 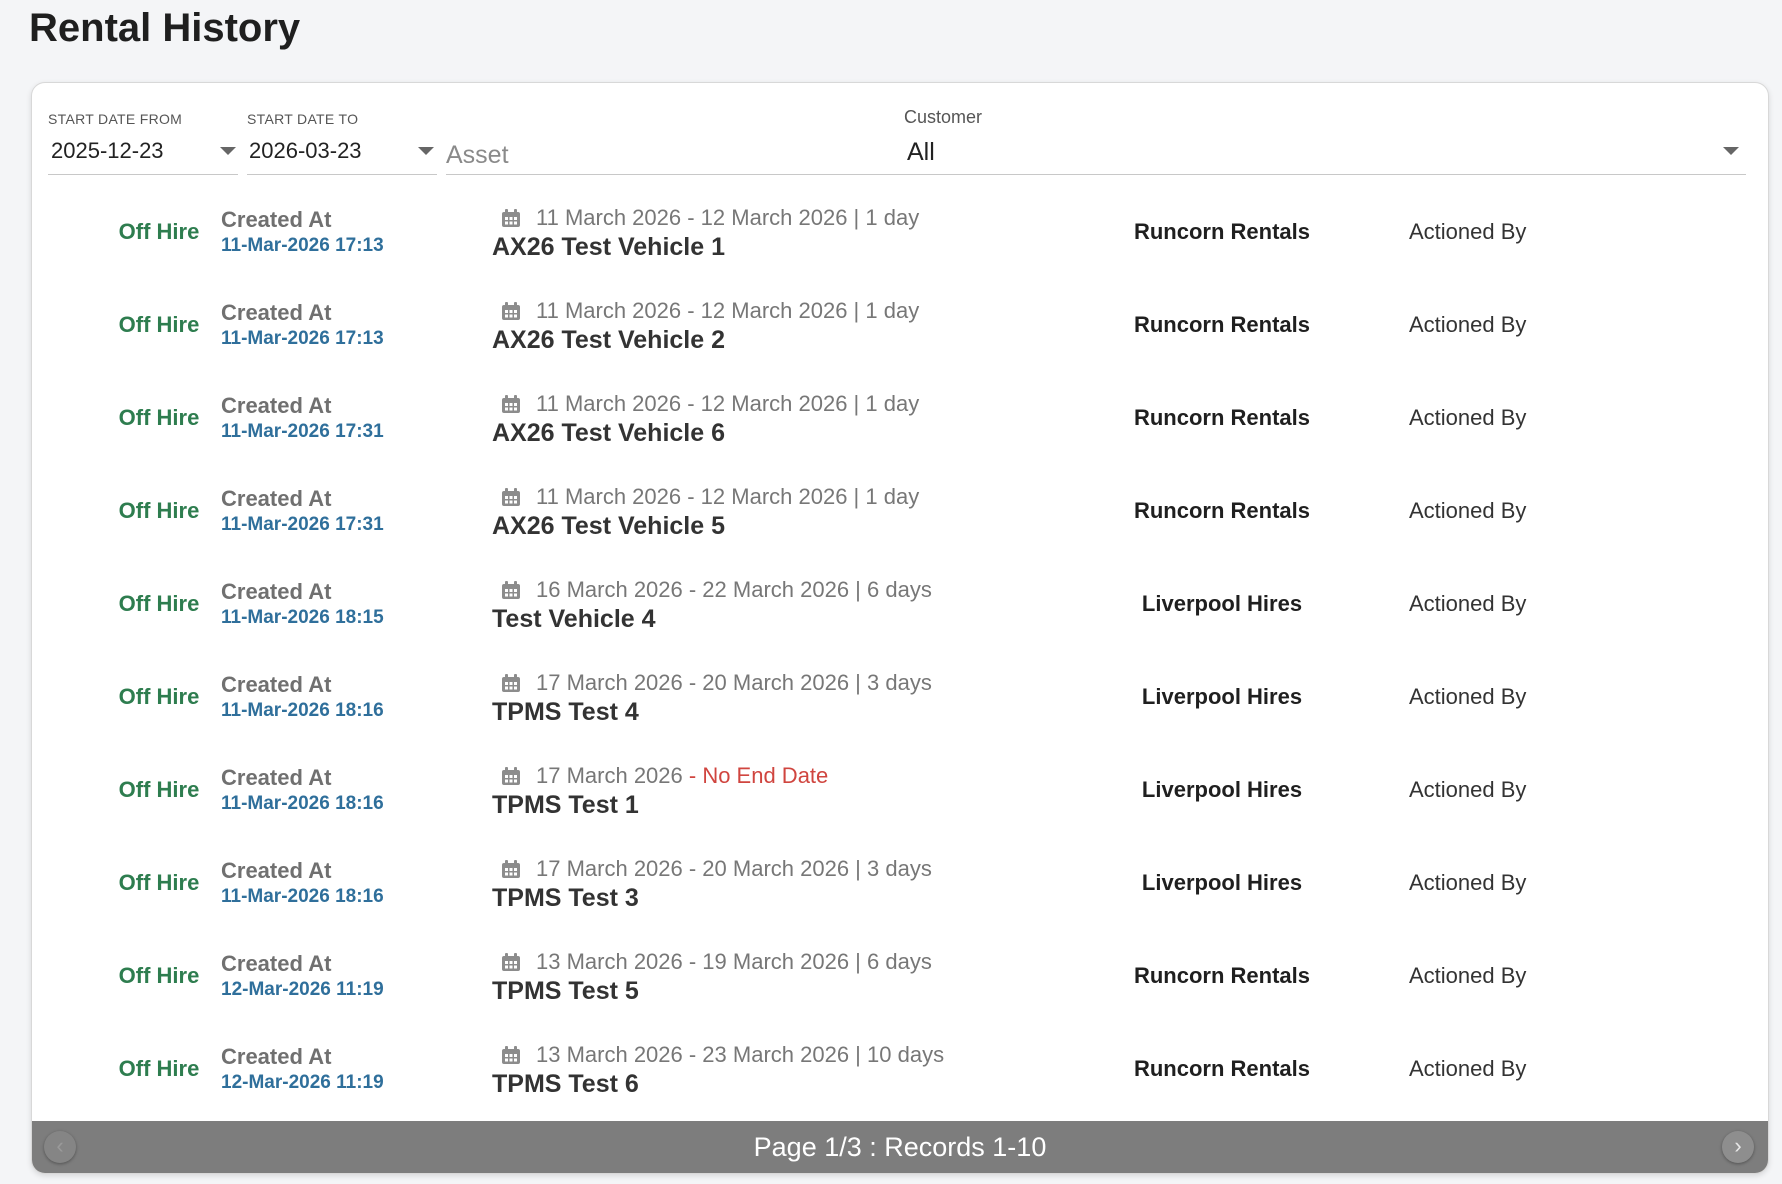 I want to click on asset-name: TPMS Test 6, so click(x=565, y=1084).